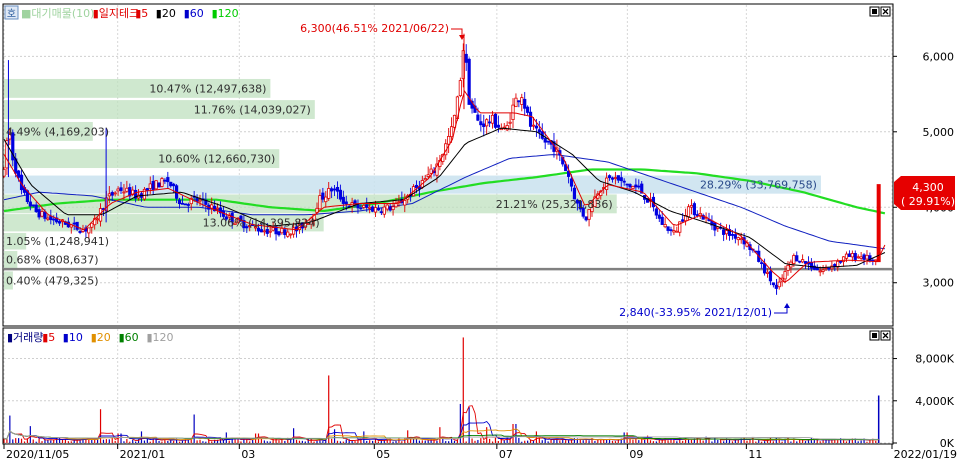 This screenshot has width=960, height=462. I want to click on resistance-band-label: 10.60% (12,660,730), so click(216, 159).